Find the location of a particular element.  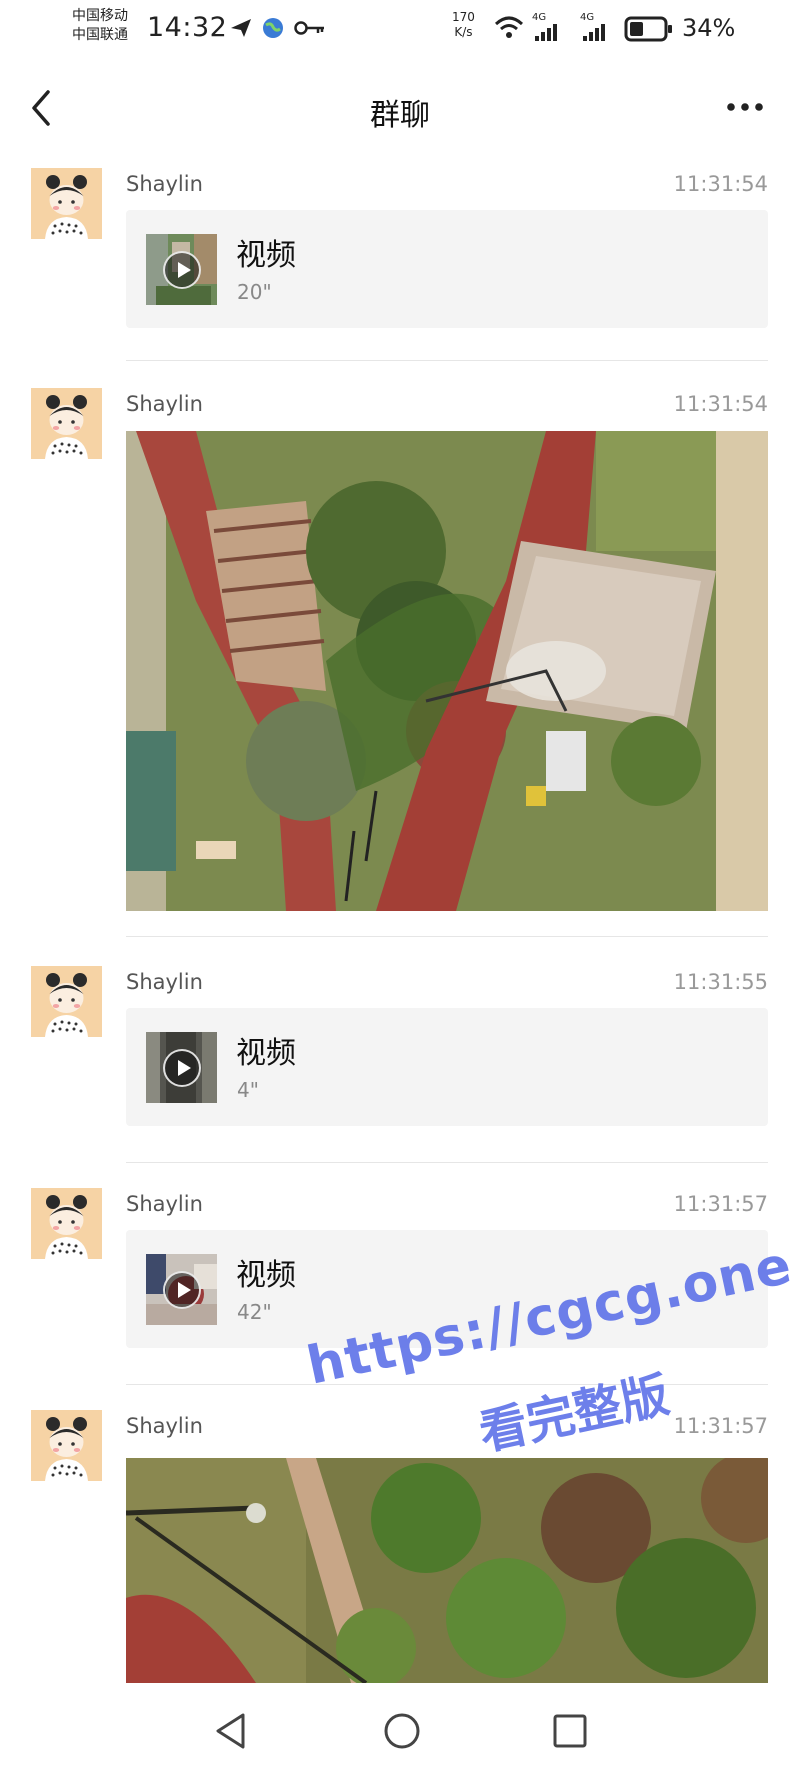

system-navigation-bar is located at coordinates (400, 1730).